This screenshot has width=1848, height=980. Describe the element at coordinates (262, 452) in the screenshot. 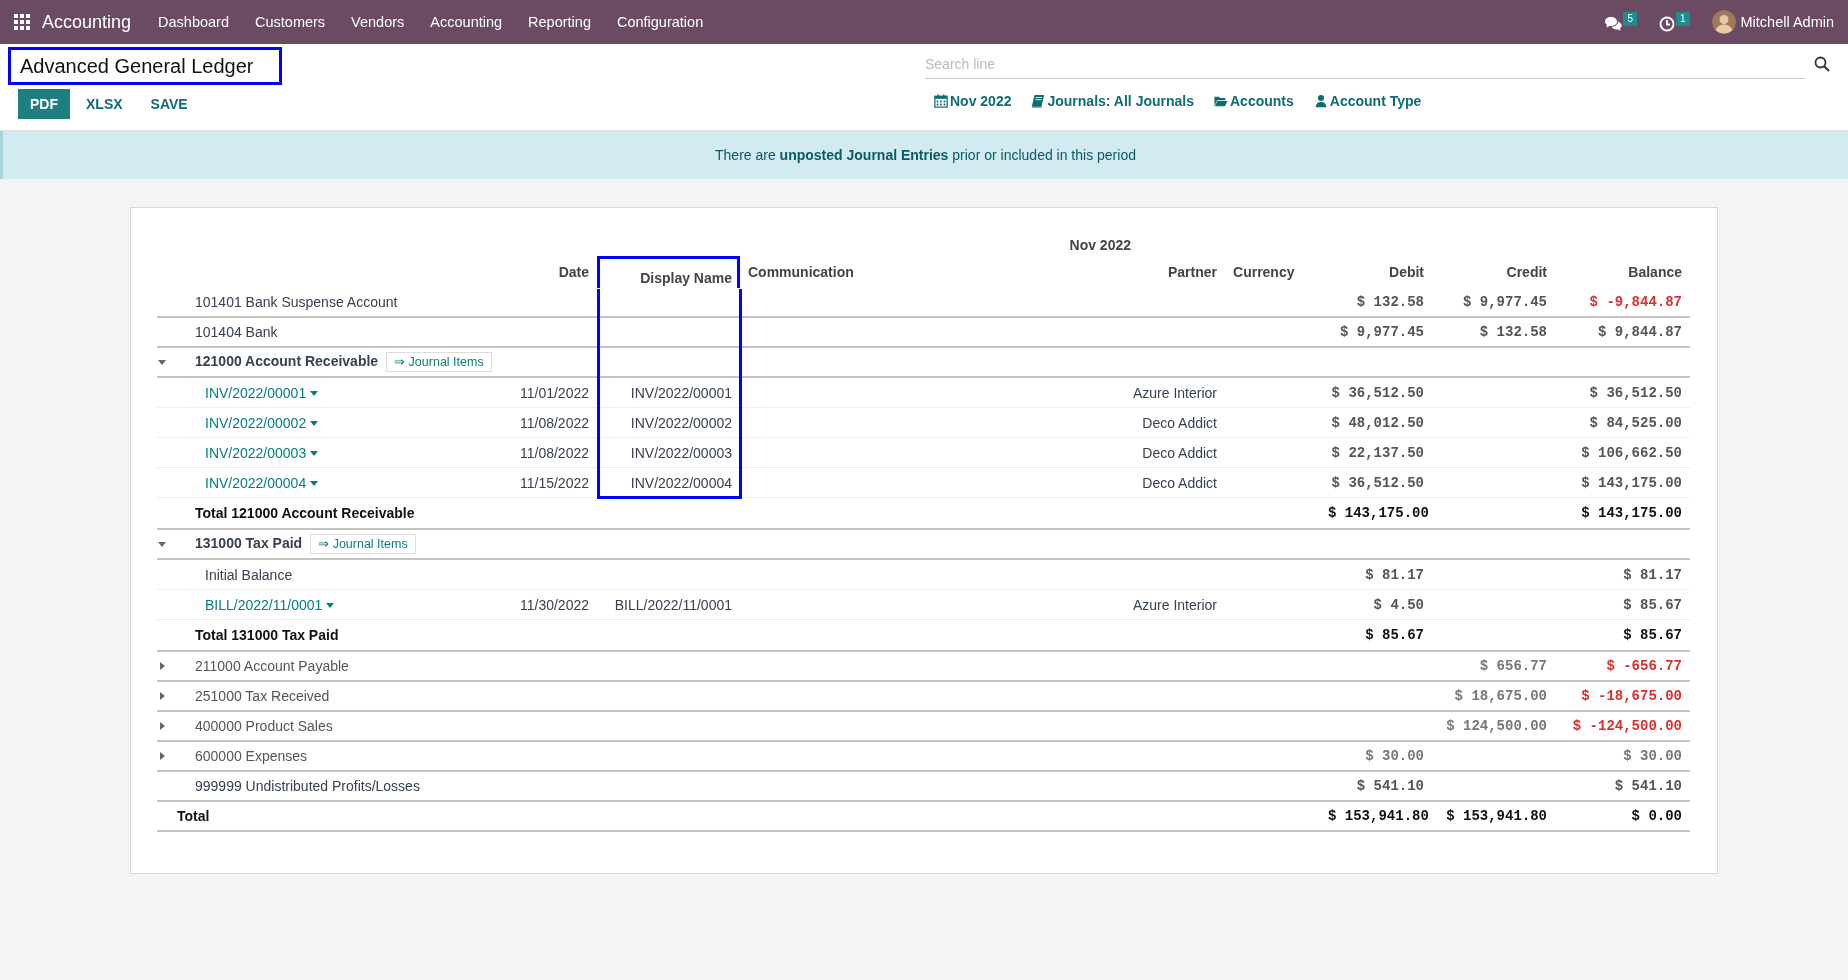

I see `entry-link: INV/2022/00003` at that location.